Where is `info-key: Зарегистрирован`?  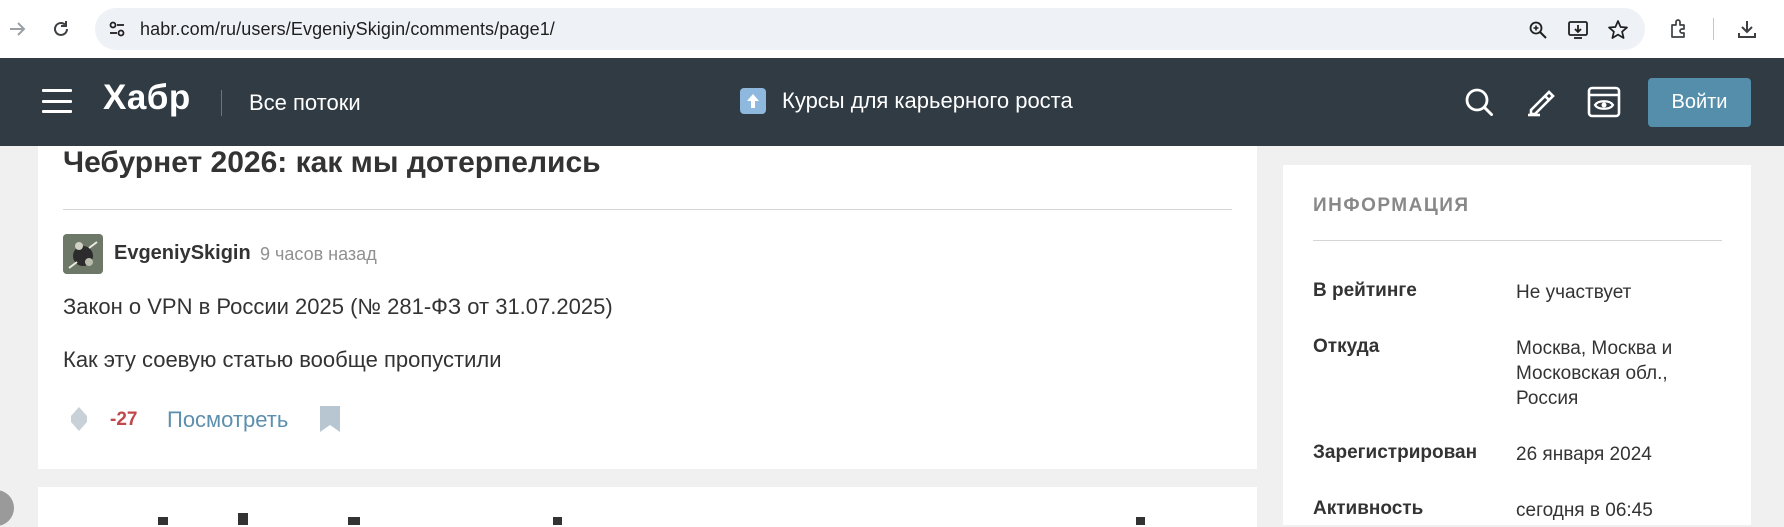
info-key: Зарегистрирован is located at coordinates (1395, 452).